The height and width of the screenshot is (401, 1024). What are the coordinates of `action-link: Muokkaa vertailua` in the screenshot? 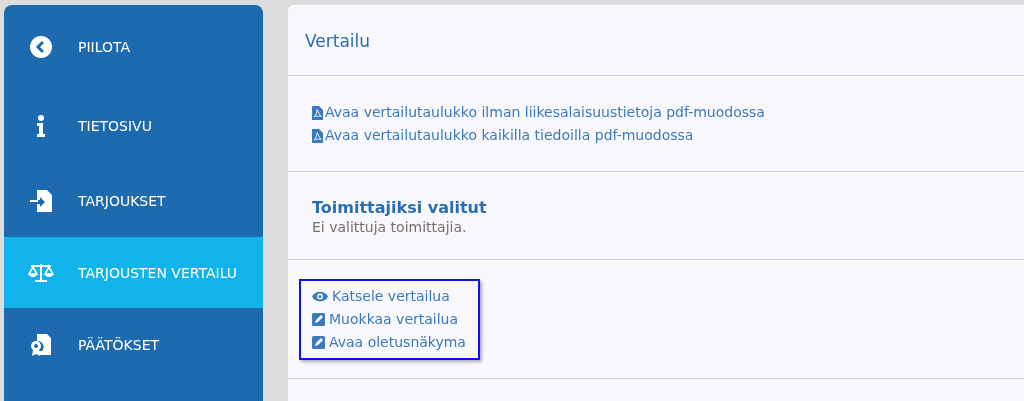 It's located at (385, 319).